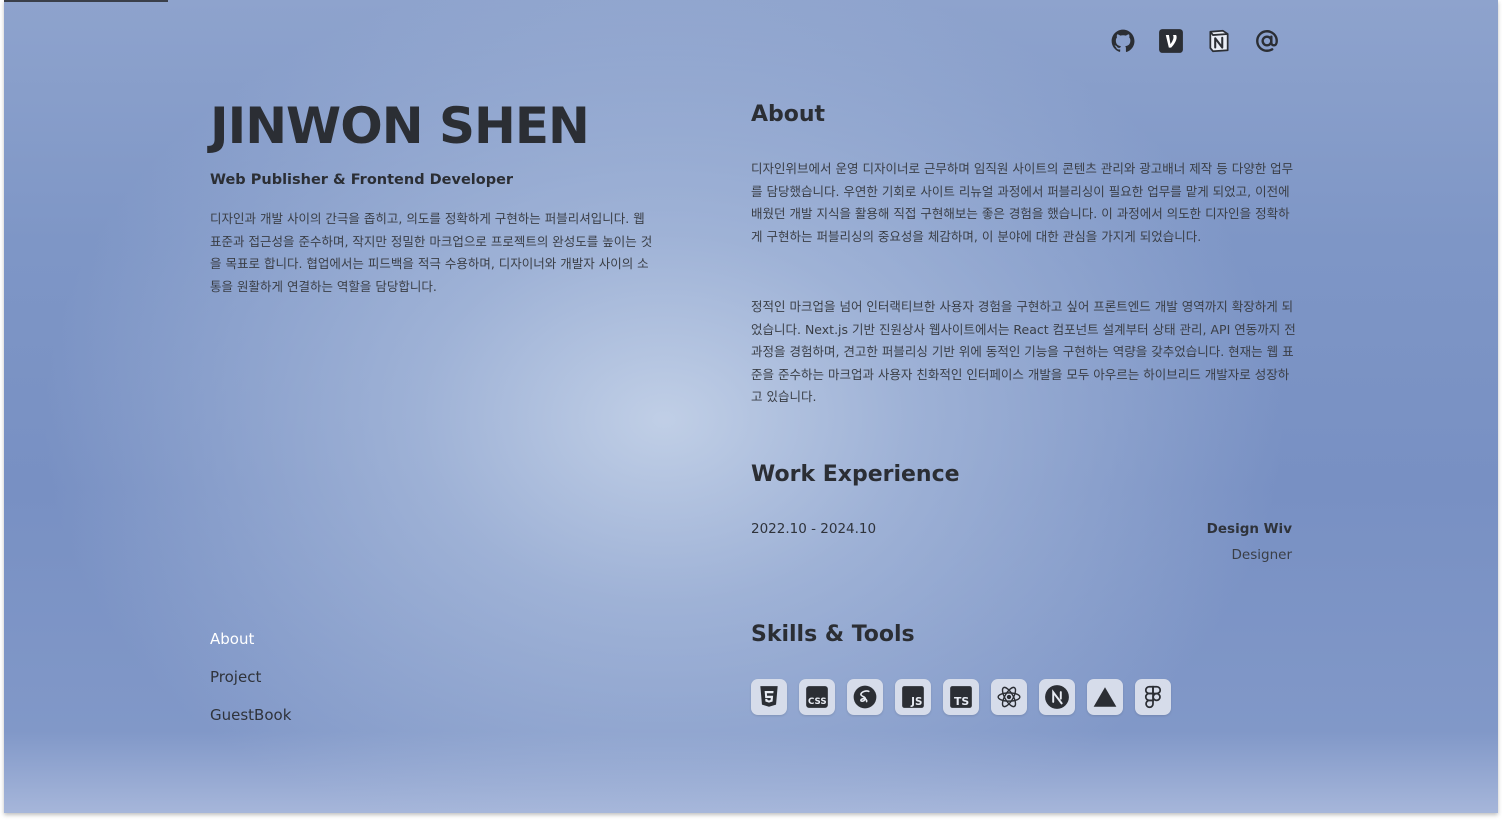  What do you see at coordinates (86, 1) in the screenshot?
I see `top-strip` at bounding box center [86, 1].